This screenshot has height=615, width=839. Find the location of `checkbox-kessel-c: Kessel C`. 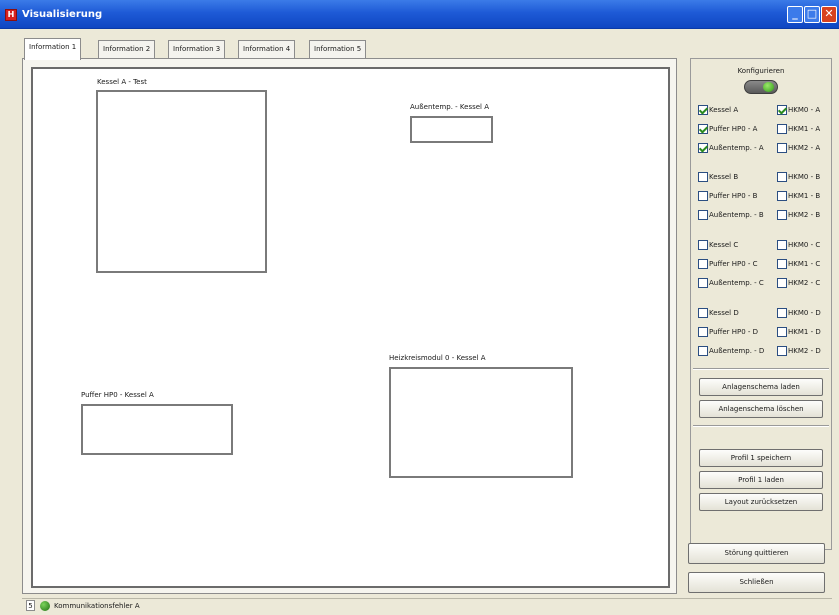

checkbox-kessel-c: Kessel C is located at coordinates (718, 245).